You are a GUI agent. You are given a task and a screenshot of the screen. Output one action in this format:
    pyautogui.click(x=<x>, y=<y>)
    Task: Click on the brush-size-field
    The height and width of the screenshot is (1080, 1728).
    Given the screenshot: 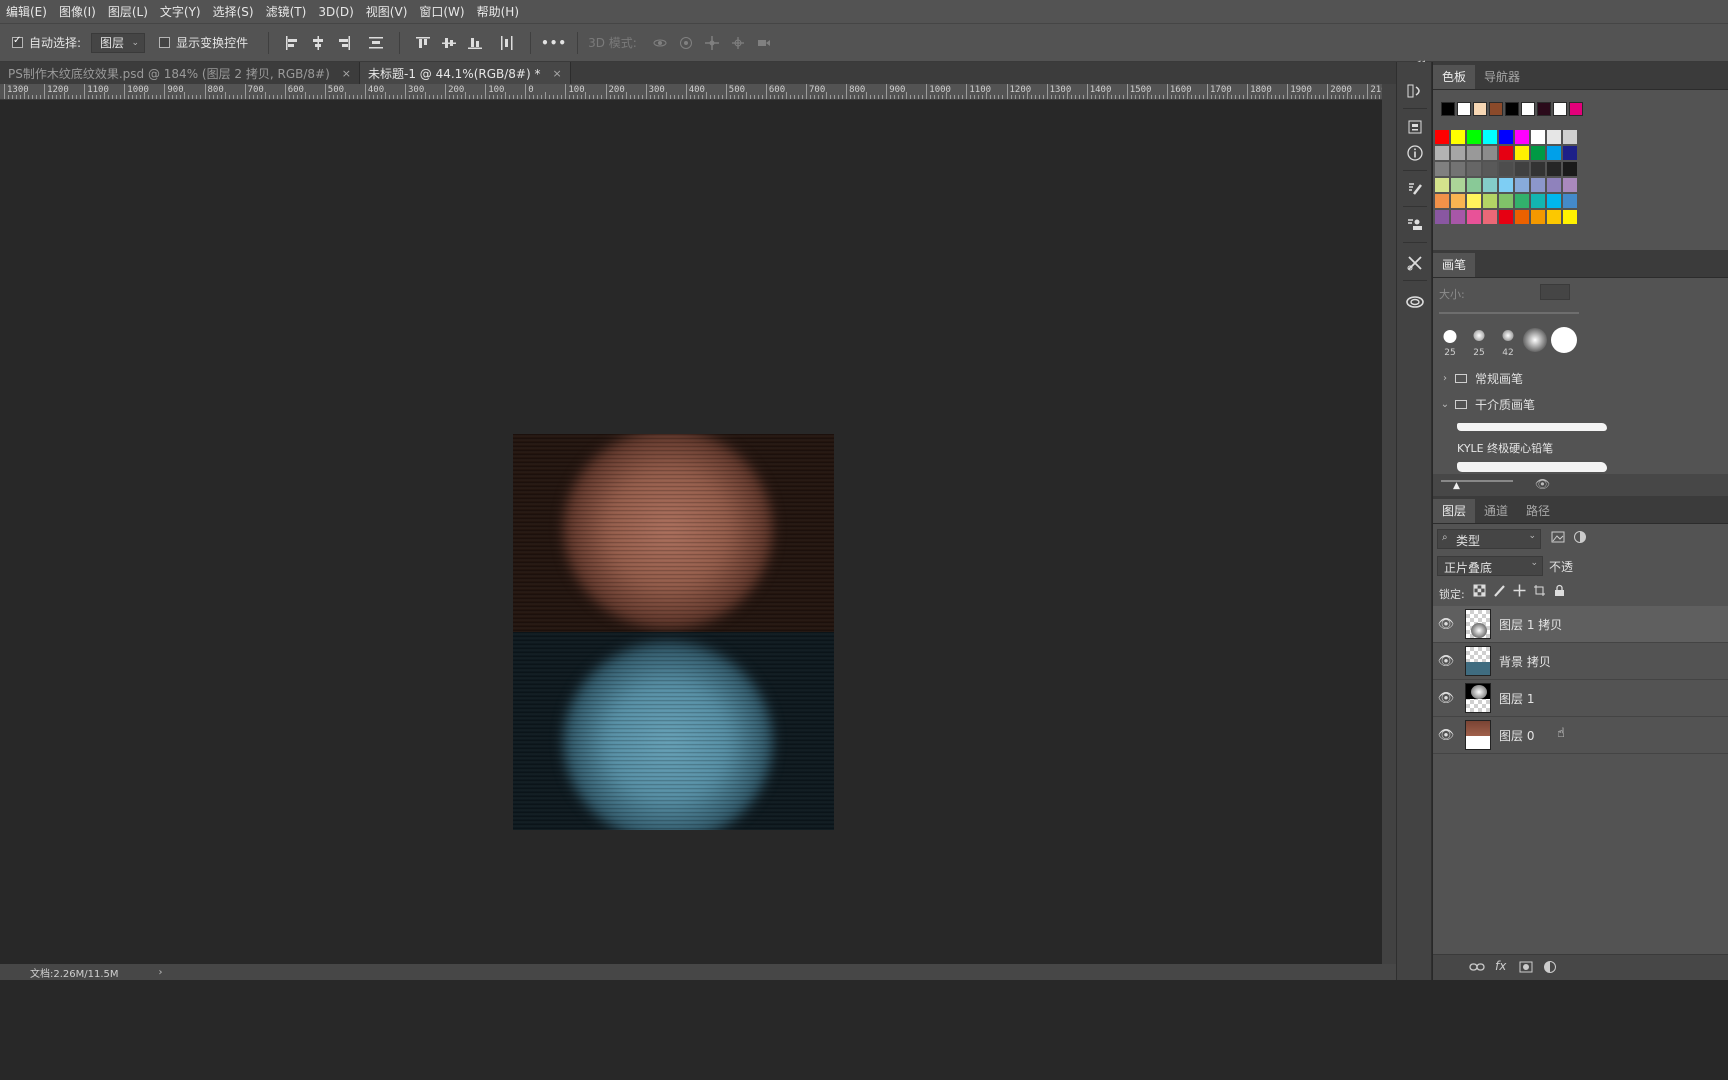 What is the action you would take?
    pyautogui.click(x=1555, y=292)
    